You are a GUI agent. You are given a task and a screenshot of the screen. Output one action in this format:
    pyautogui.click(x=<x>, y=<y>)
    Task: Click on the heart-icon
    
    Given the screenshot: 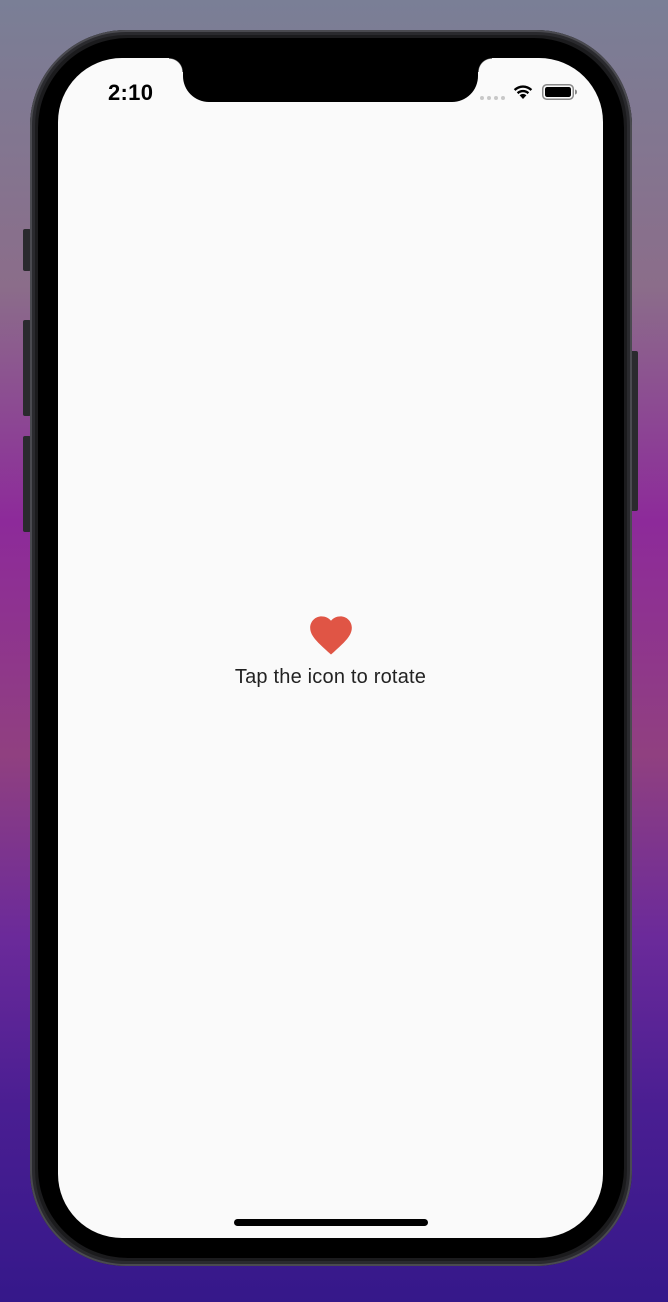 What is the action you would take?
    pyautogui.click(x=331, y=633)
    